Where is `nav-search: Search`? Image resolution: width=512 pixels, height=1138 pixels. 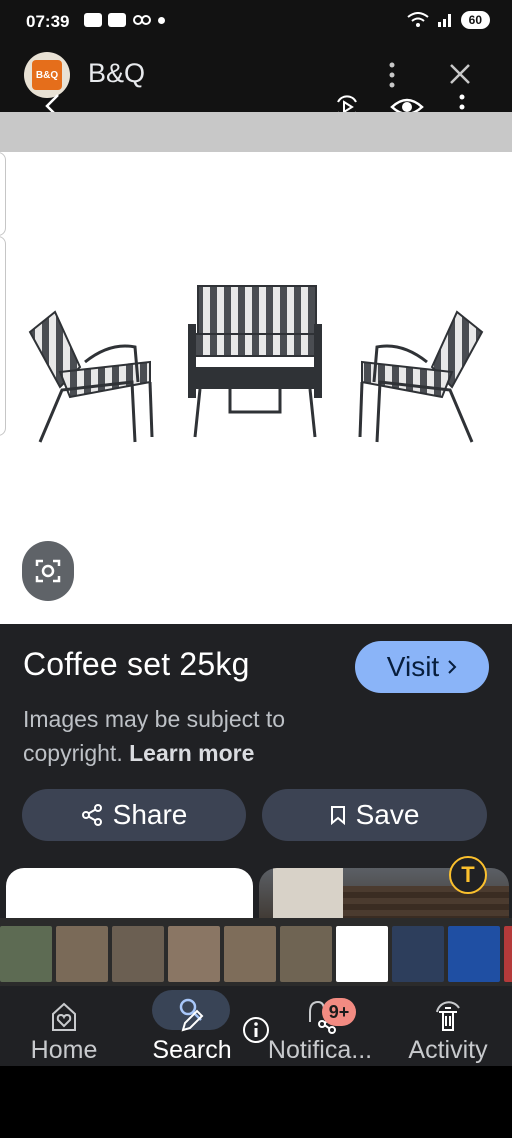 nav-search: Search is located at coordinates (192, 1026).